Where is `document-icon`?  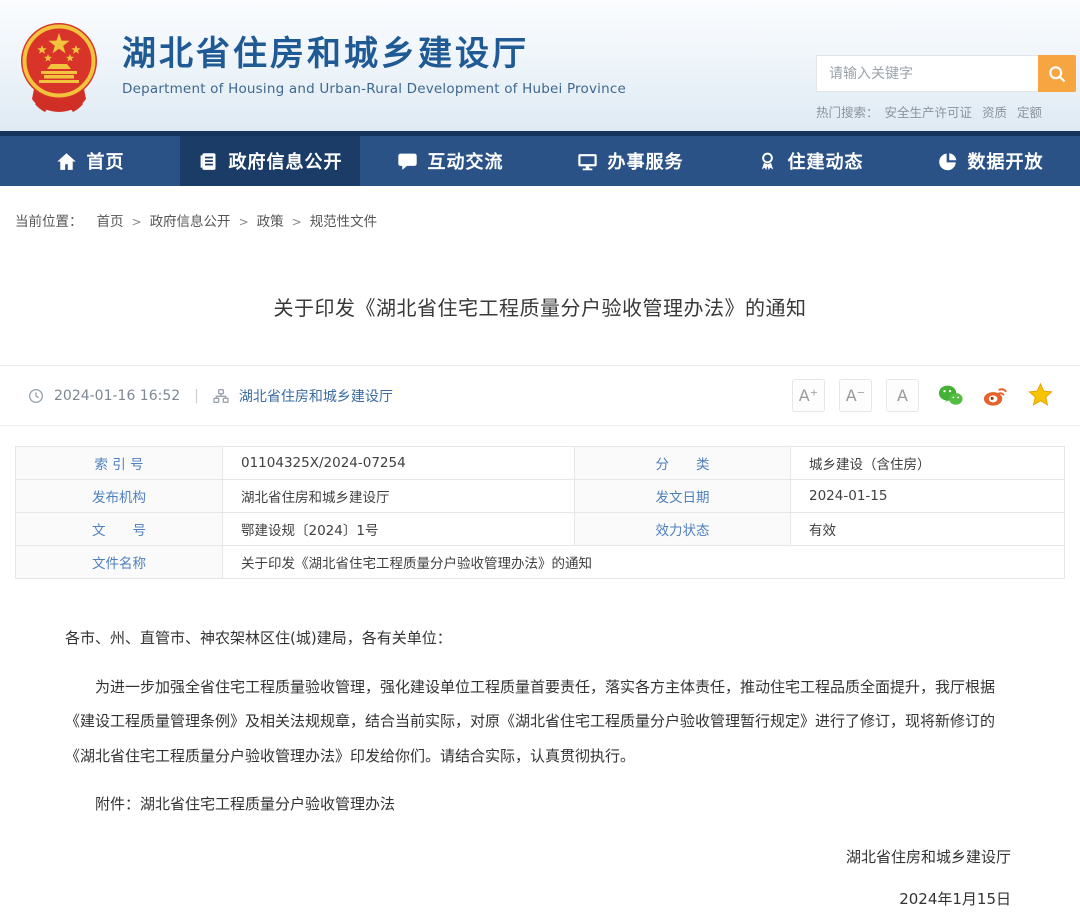
document-icon is located at coordinates (208, 161).